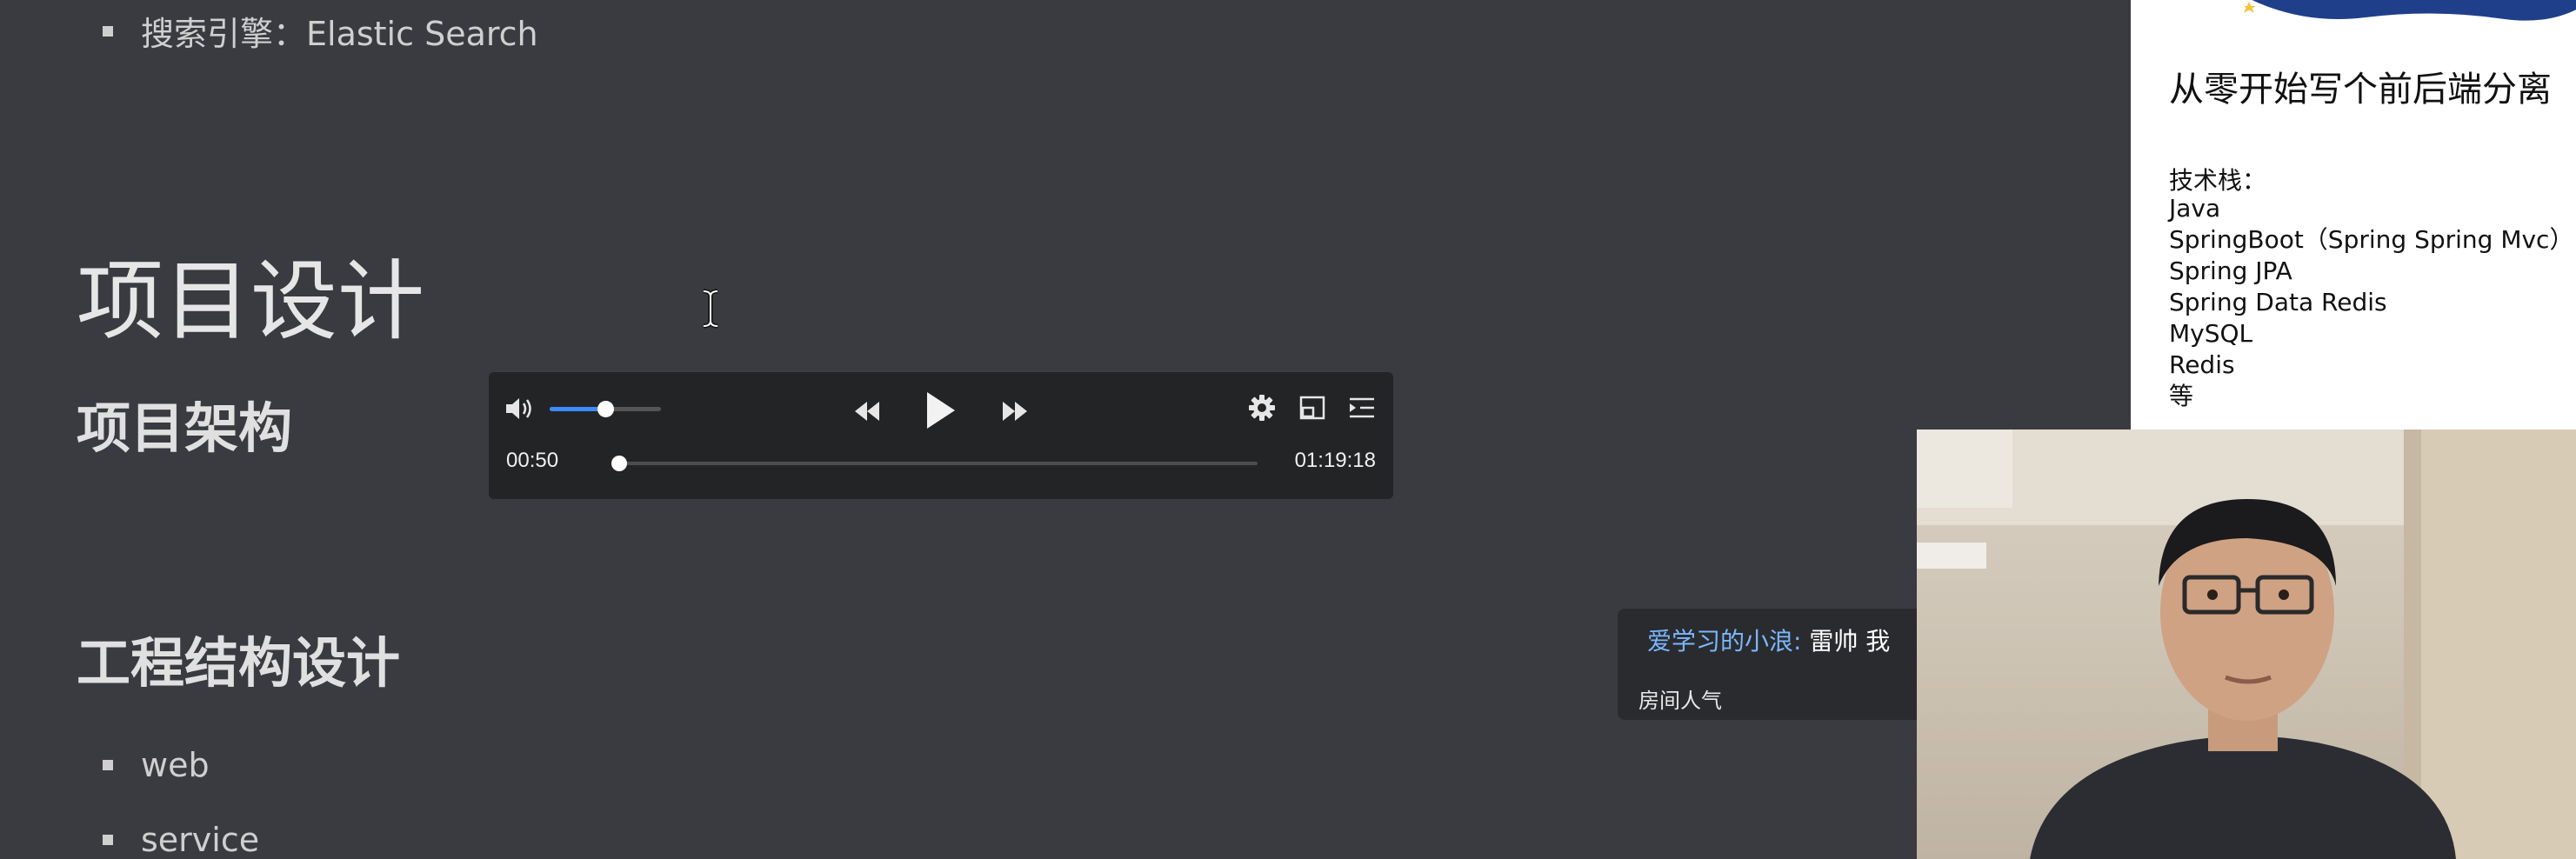 This screenshot has height=859, width=2576. I want to click on room-popularity-label: 房间人气, so click(1680, 701).